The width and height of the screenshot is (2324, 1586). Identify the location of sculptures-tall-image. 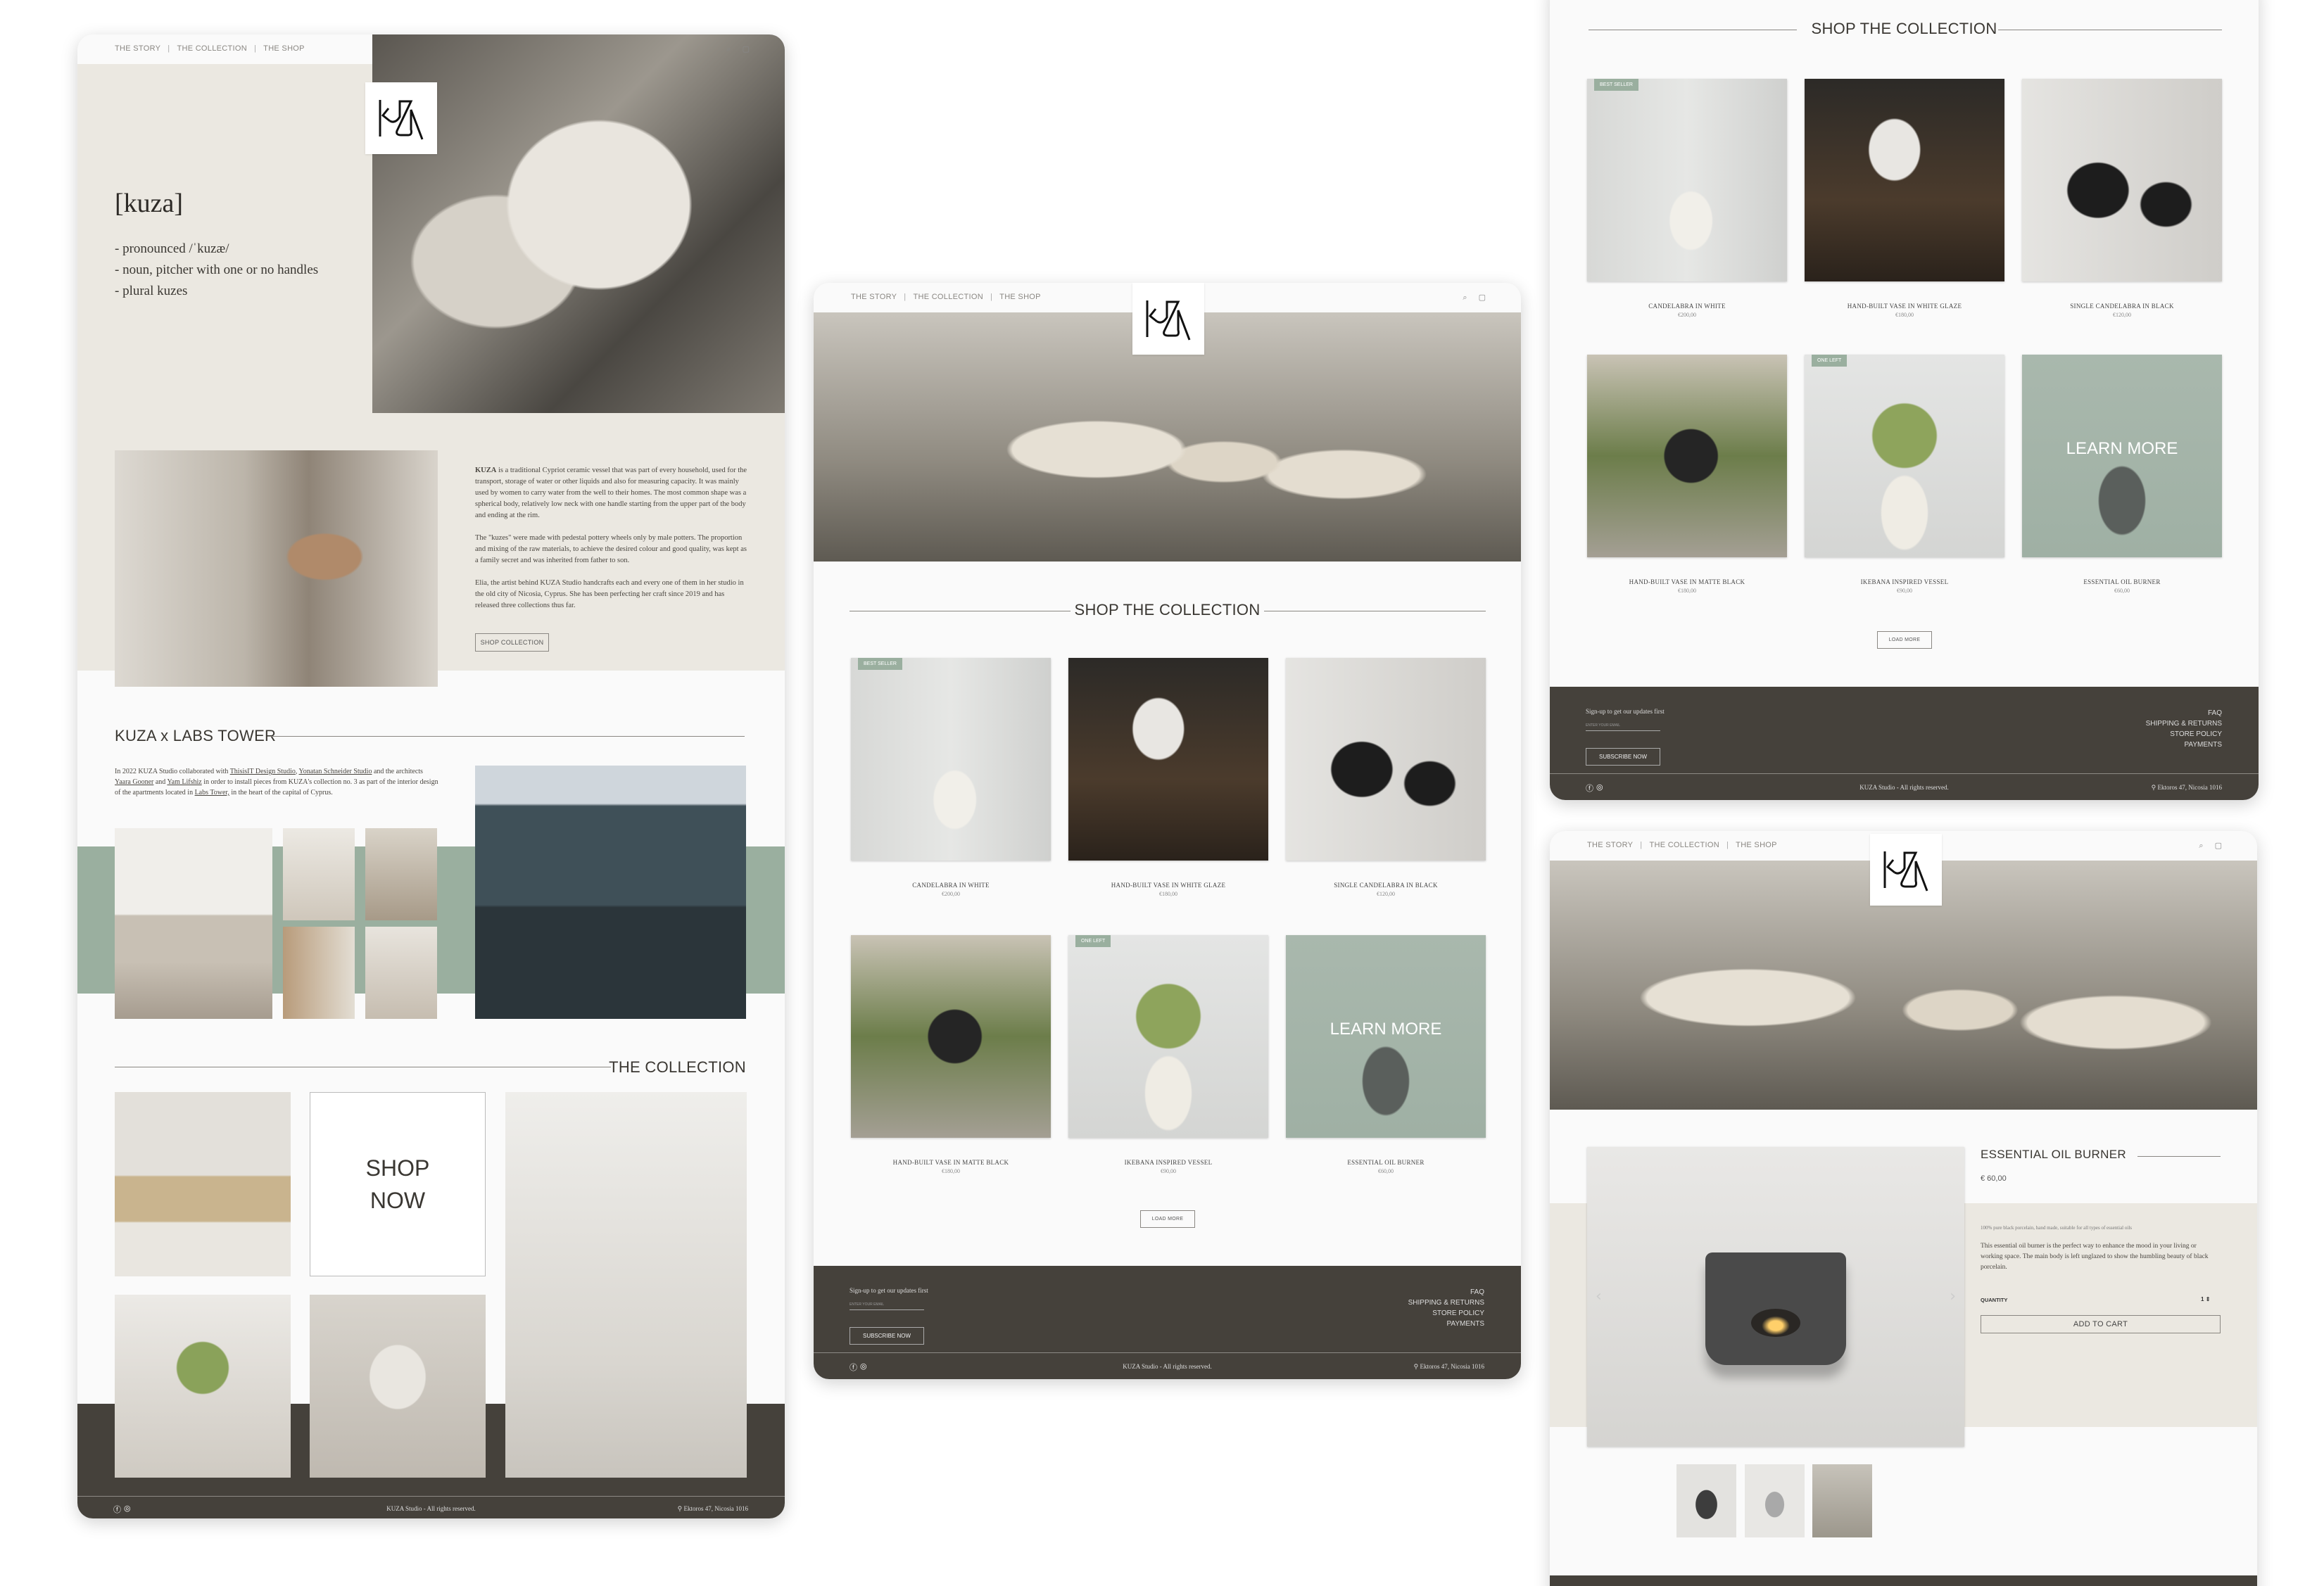
(626, 1285).